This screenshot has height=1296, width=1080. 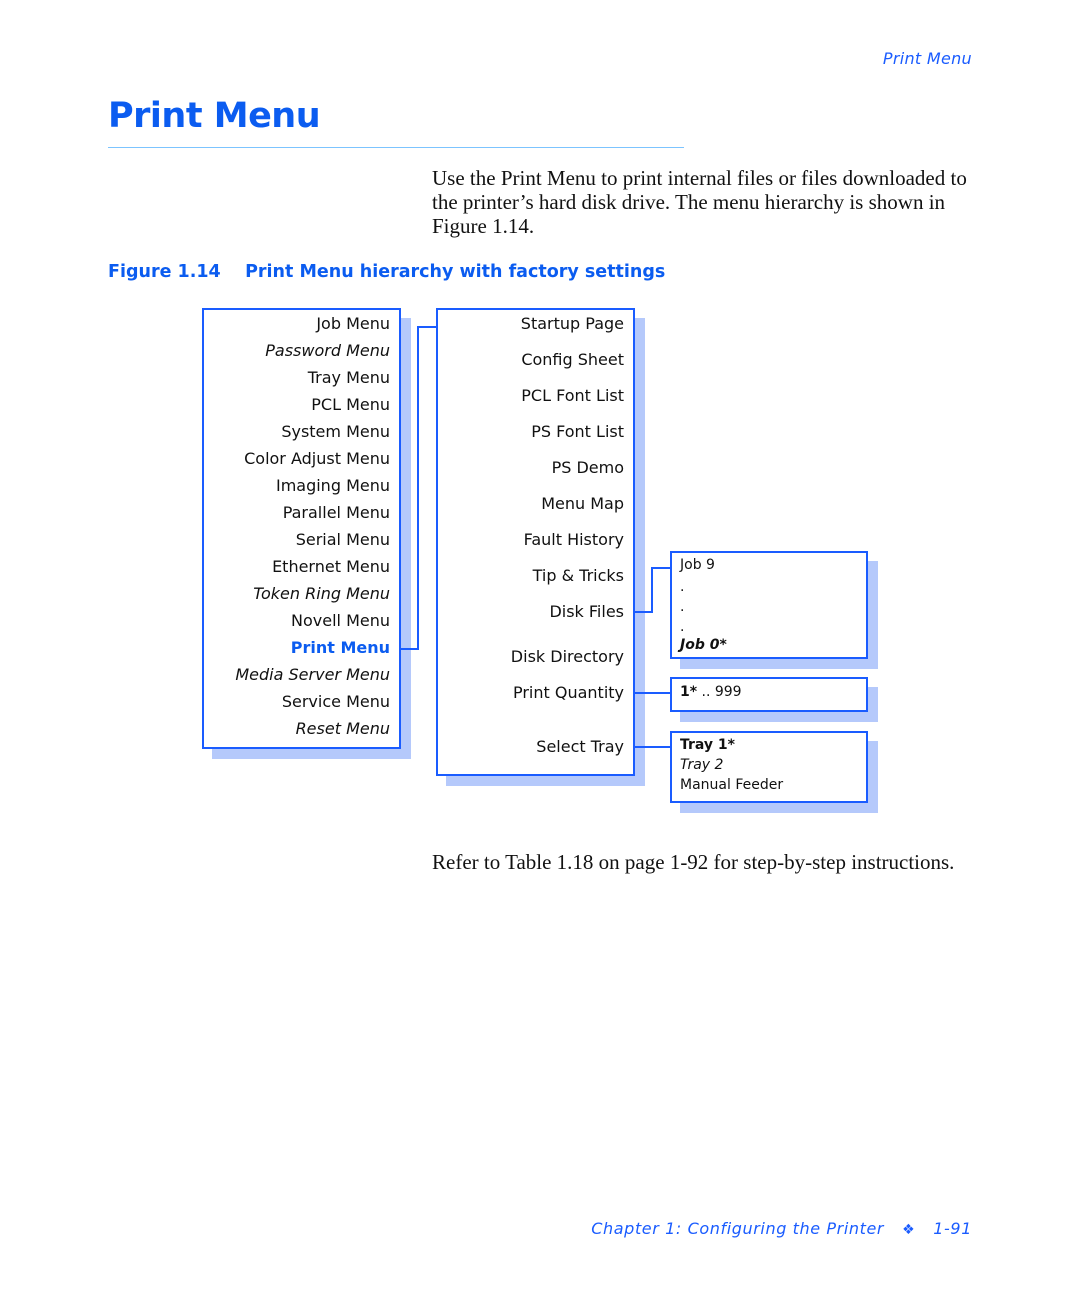 What do you see at coordinates (317, 458) in the screenshot?
I see `main-menu-item: Color Adjust Menu` at bounding box center [317, 458].